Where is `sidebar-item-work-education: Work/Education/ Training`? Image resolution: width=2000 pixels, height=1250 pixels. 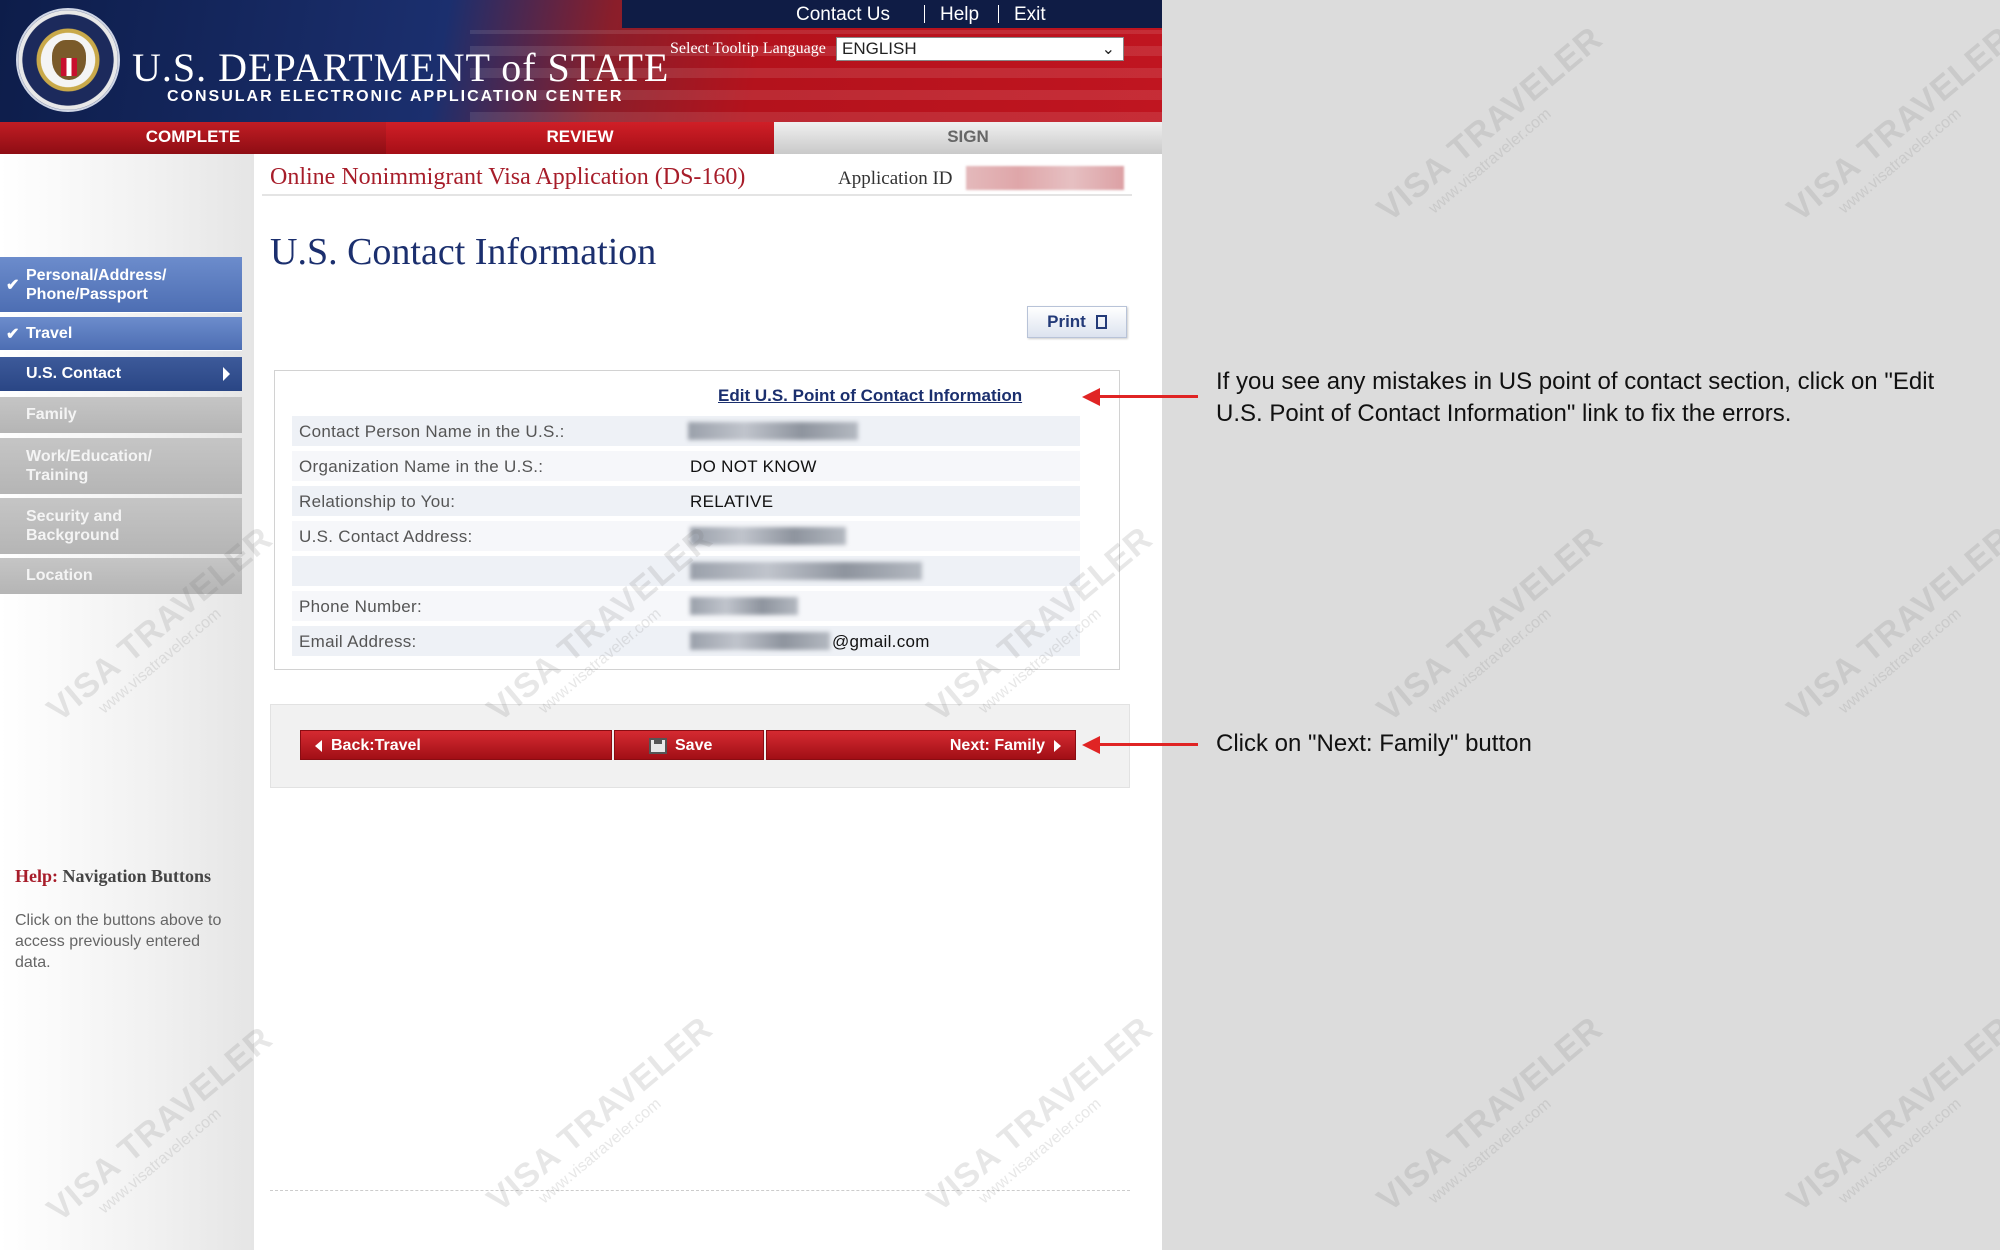 sidebar-item-work-education: Work/Education/ Training is located at coordinates (121, 466).